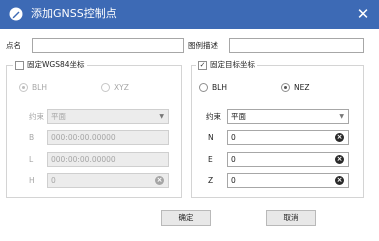  What do you see at coordinates (108, 159) in the screenshot?
I see `wgs84-l-input: 000:00:00.00000` at bounding box center [108, 159].